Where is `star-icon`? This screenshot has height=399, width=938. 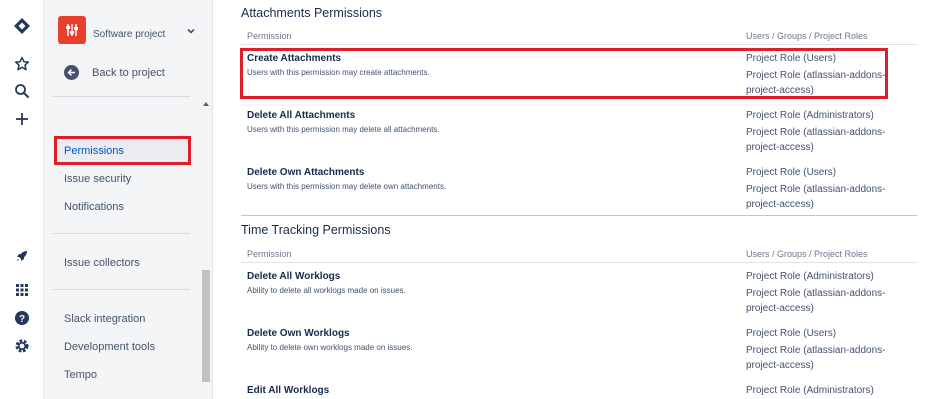
star-icon is located at coordinates (22, 64).